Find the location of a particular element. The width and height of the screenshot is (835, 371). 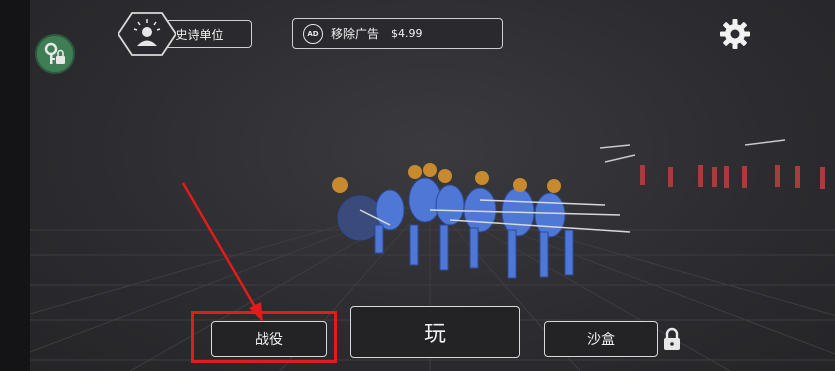

key-lock-icon is located at coordinates (54, 53).